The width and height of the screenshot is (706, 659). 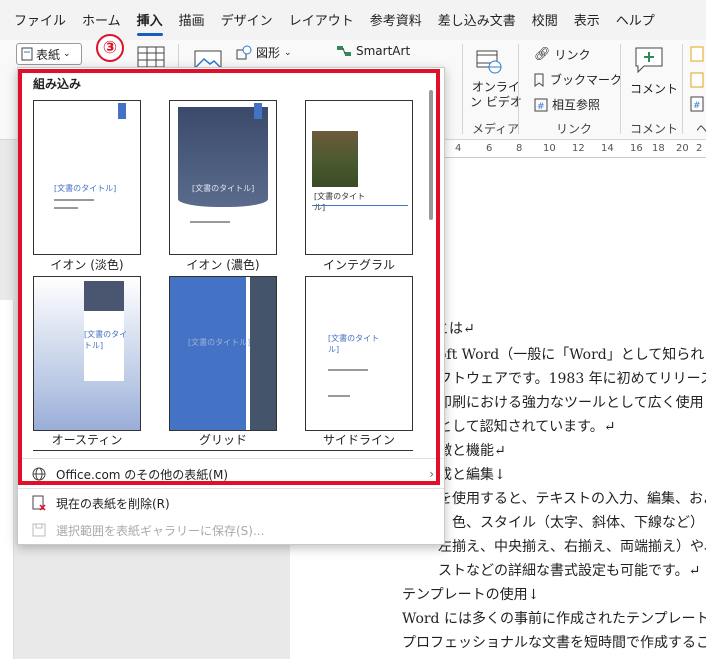 I want to click on shapes-button: 図形 ⌄, so click(x=264, y=52).